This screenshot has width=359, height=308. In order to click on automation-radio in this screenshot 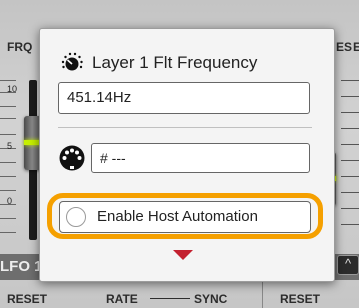, I will do `click(76, 217)`.